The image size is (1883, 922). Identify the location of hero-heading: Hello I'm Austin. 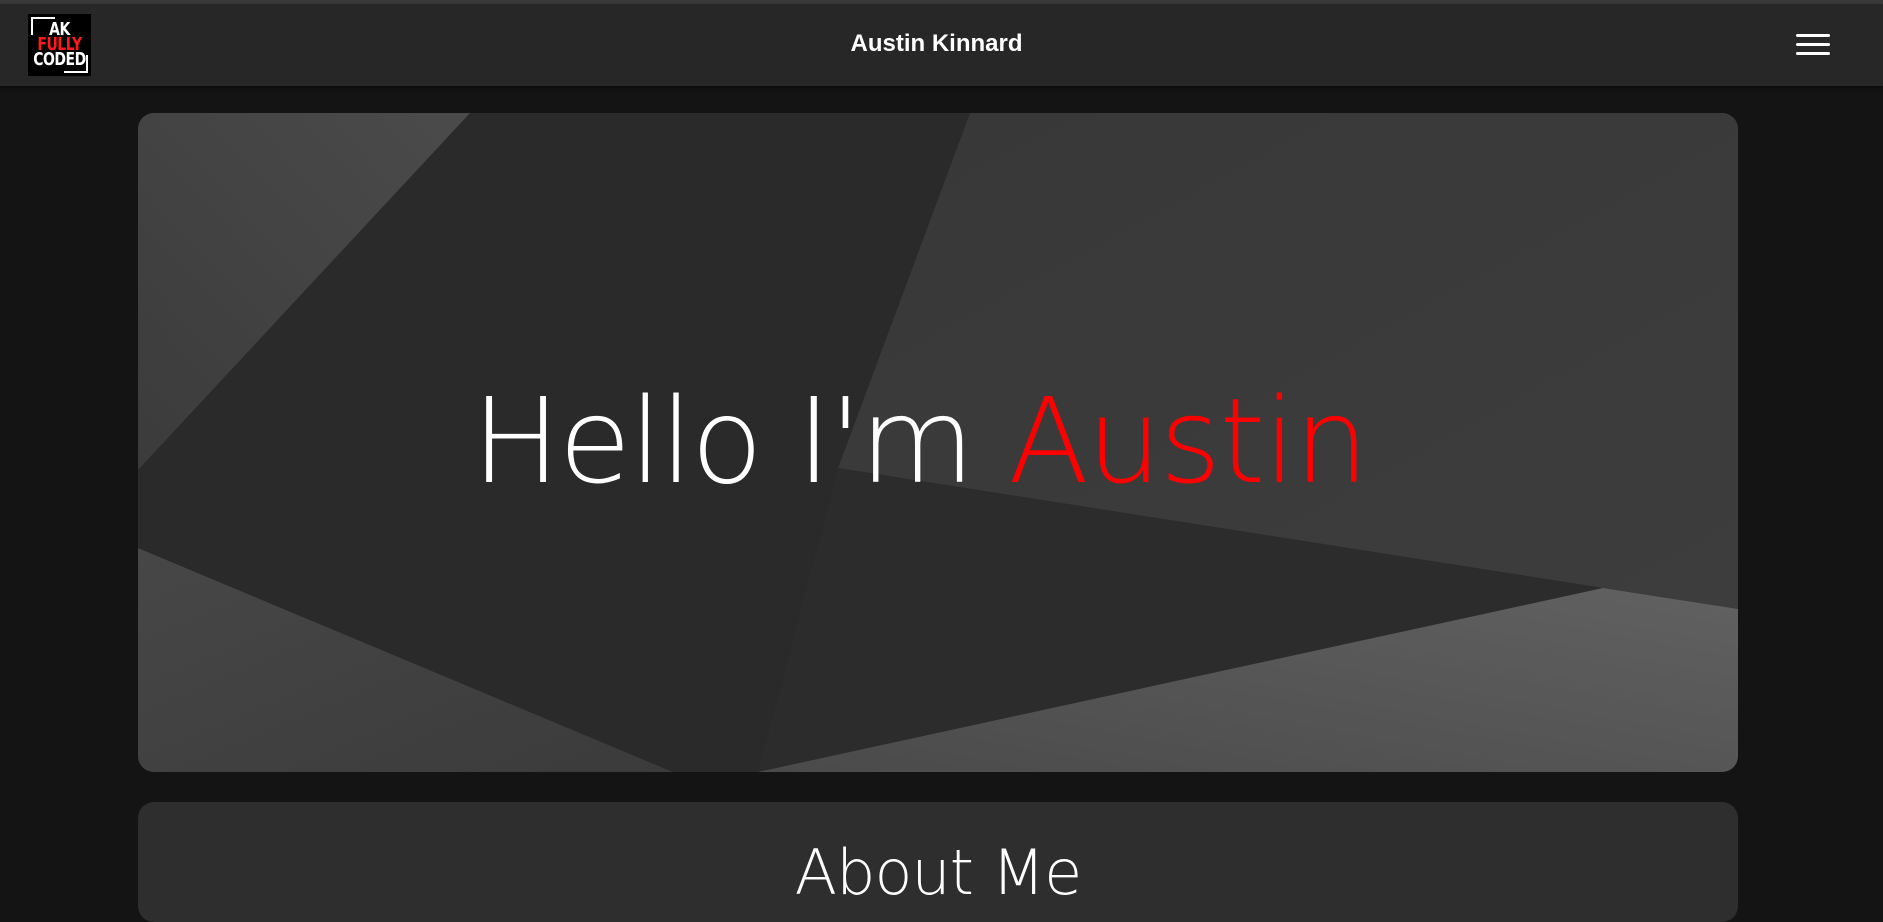
(919, 441).